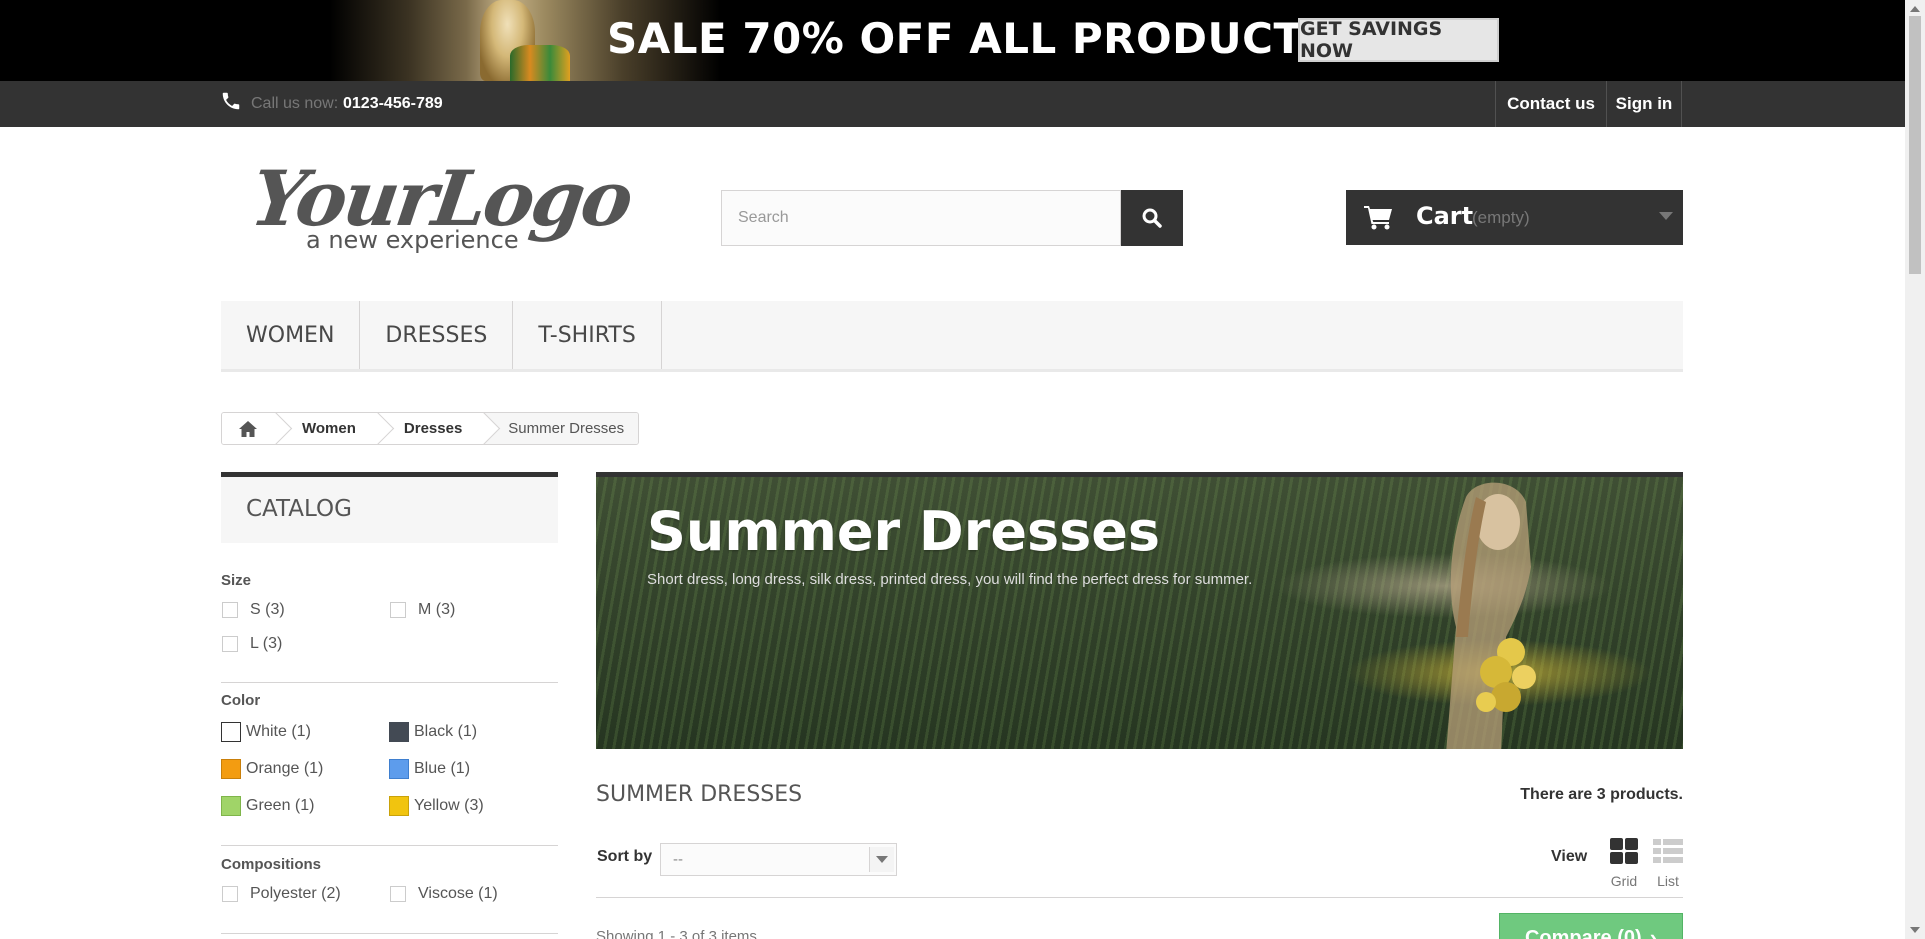 Image resolution: width=1925 pixels, height=939 pixels. Describe the element at coordinates (446, 731) in the screenshot. I see `color-black-label: Black (1)` at that location.